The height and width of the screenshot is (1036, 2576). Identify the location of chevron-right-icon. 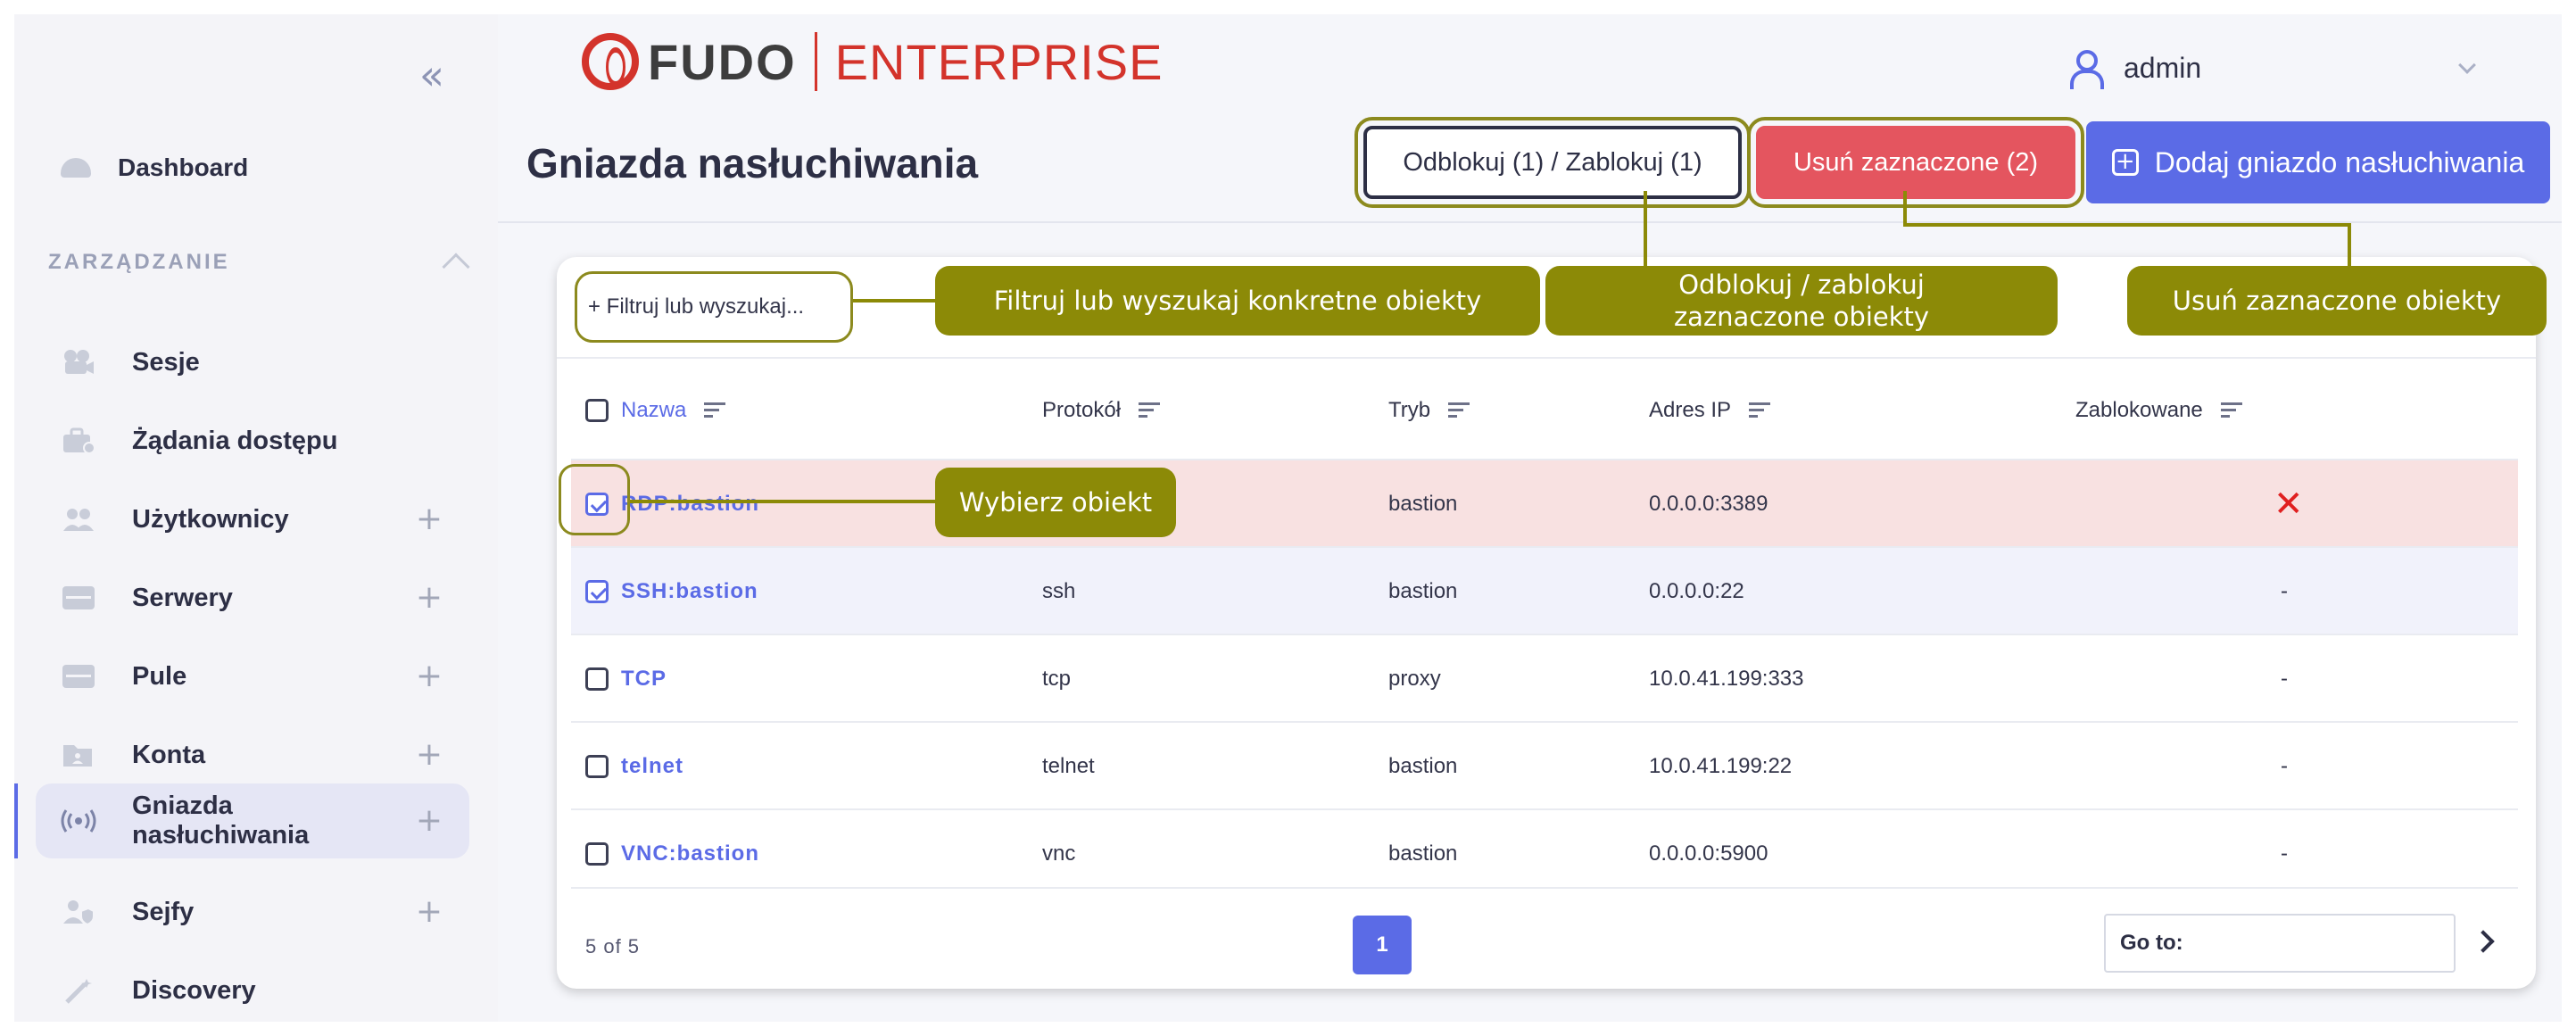
(2483, 941).